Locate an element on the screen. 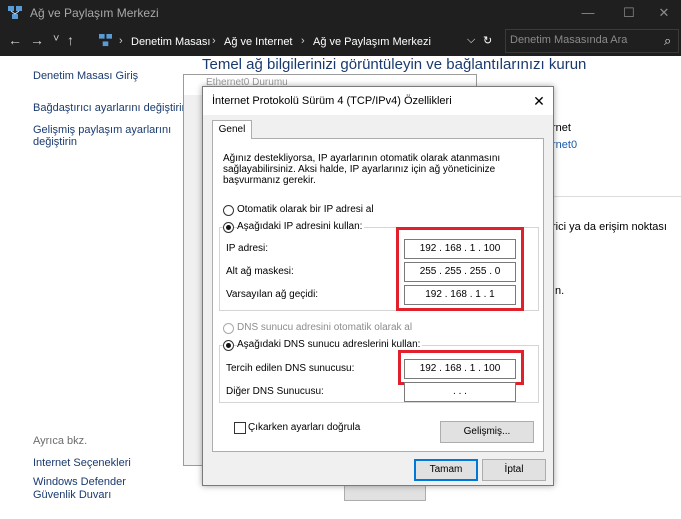 Image resolution: width=681 pixels, height=519 pixels. maximize-button: ☐ is located at coordinates (629, 13).